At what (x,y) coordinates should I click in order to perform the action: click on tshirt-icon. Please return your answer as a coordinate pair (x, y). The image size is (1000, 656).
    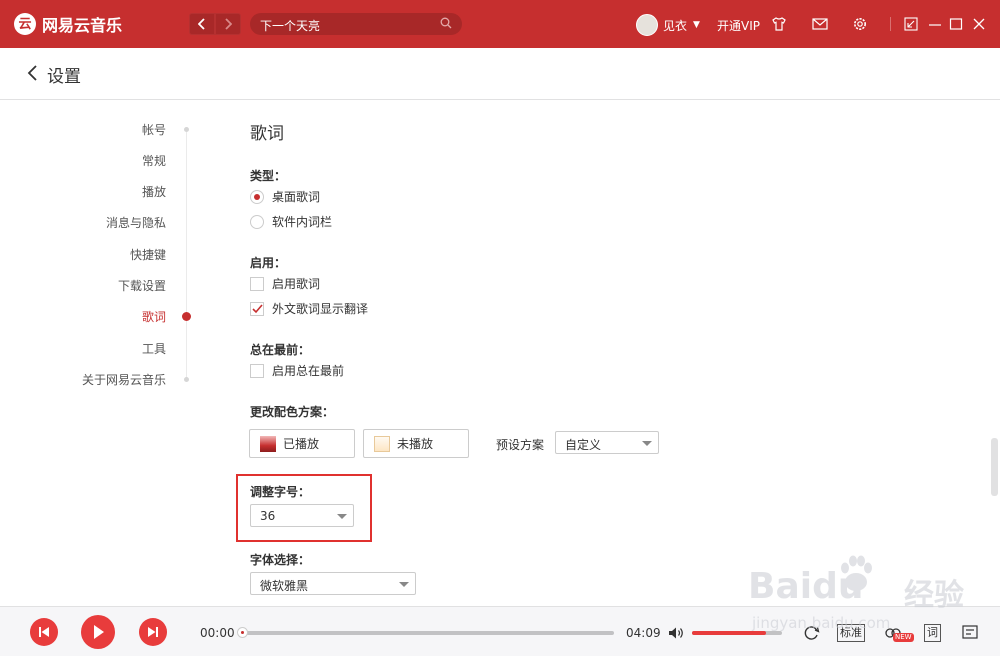
    Looking at the image, I should click on (779, 24).